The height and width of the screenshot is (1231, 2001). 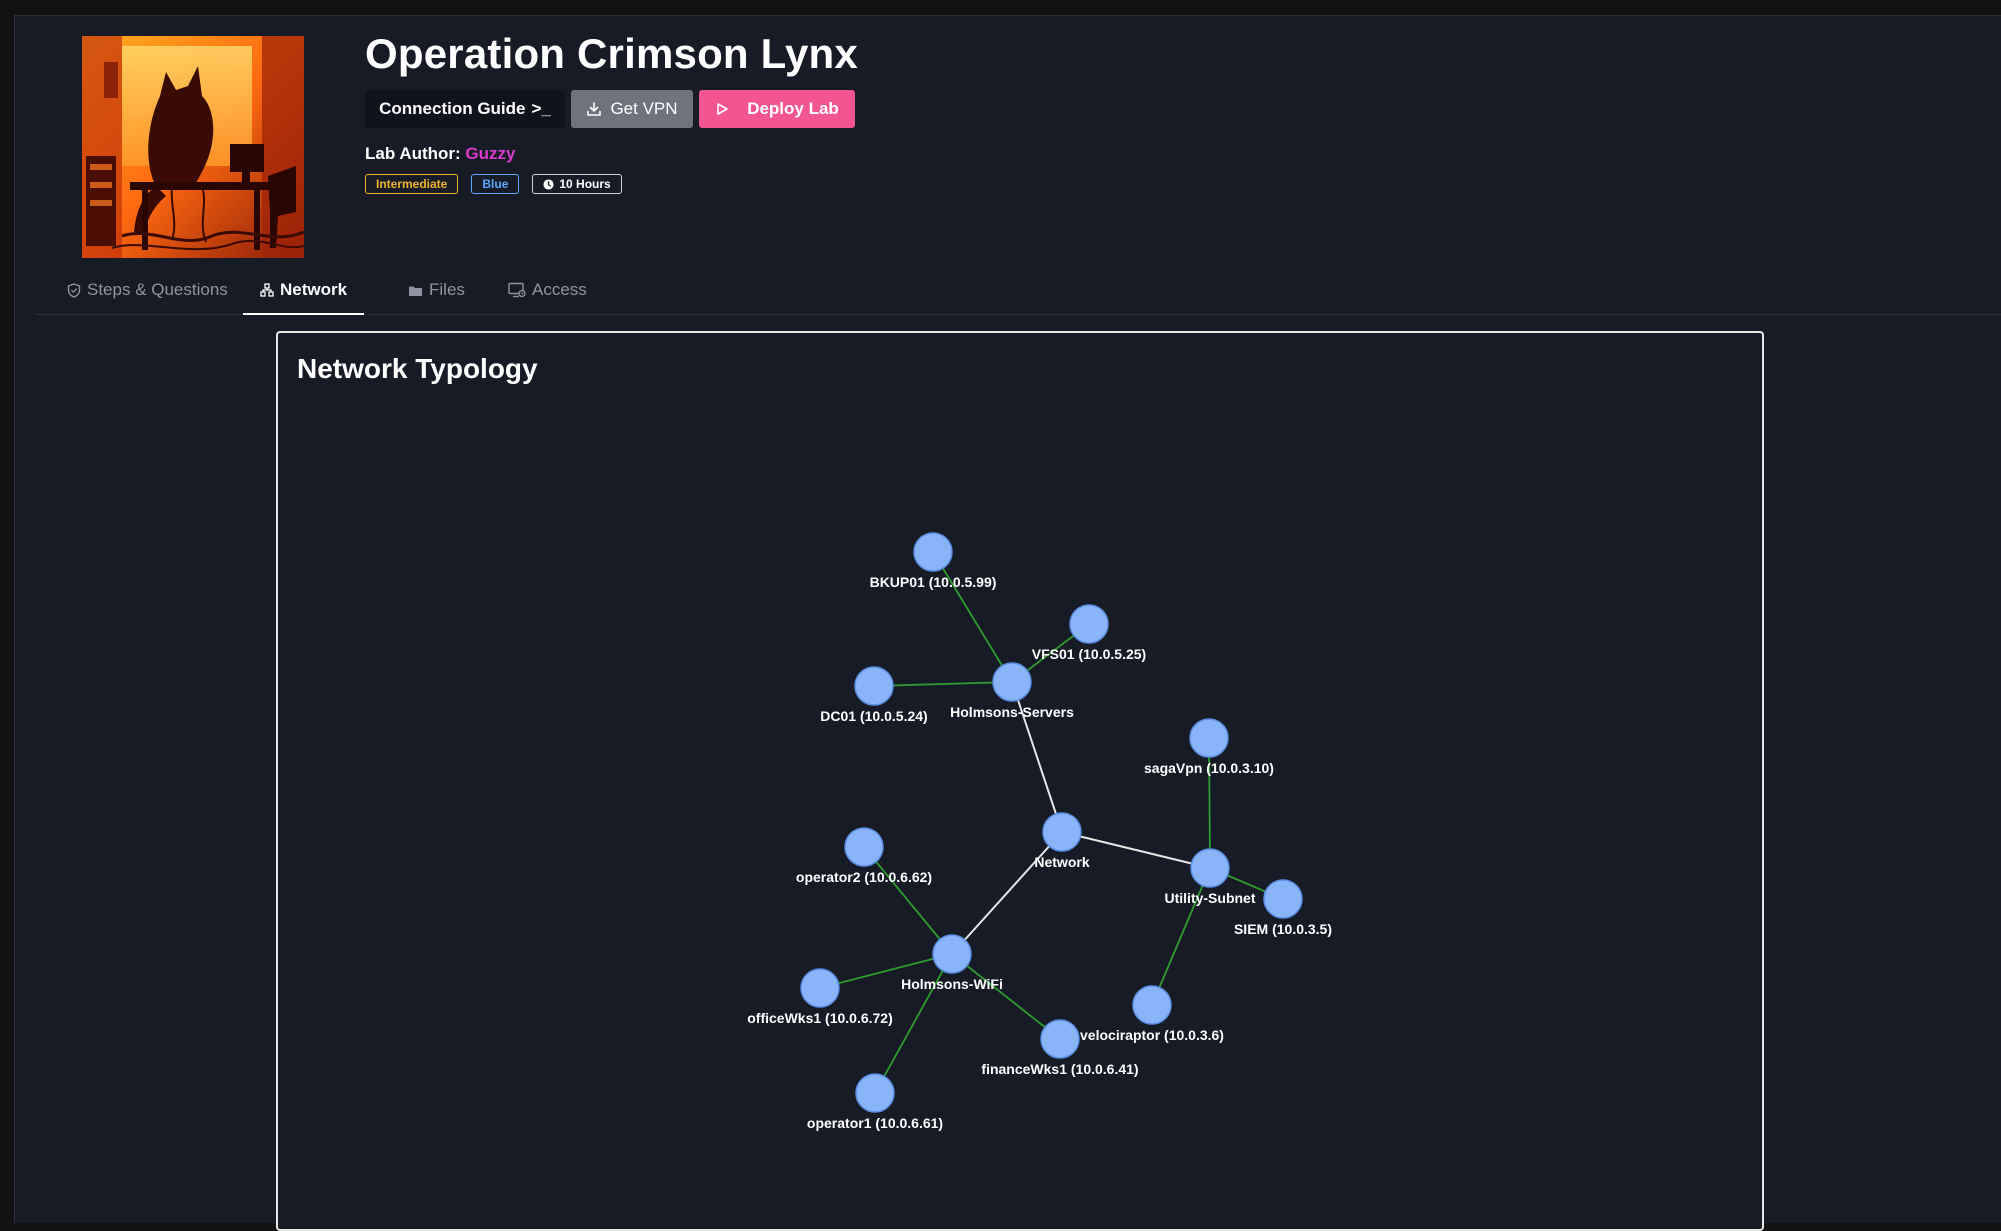 I want to click on tab-access: Access, so click(x=547, y=290).